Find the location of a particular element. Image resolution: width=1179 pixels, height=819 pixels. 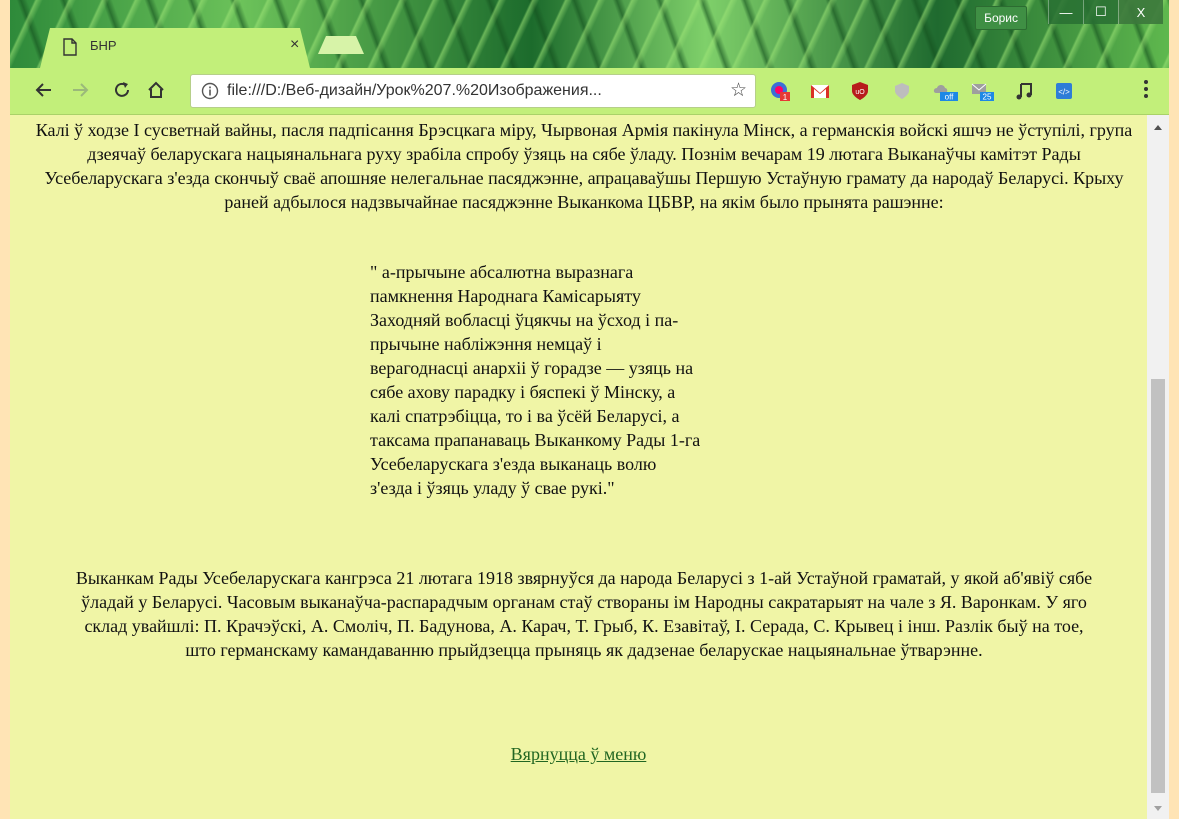

scrollbar-thumb is located at coordinates (1158, 586).